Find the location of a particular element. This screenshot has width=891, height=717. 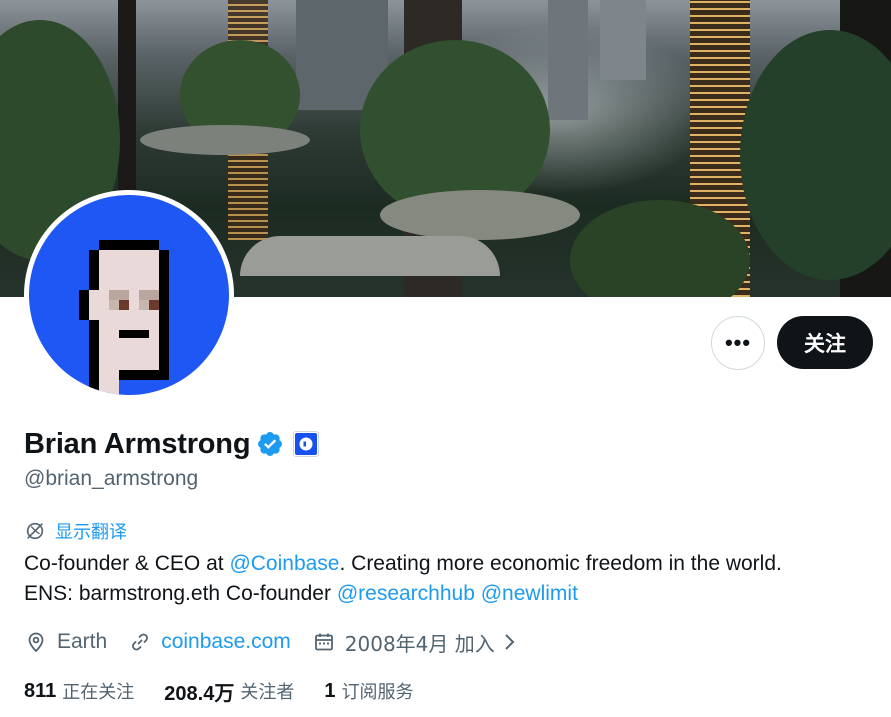

verified-badge-icon is located at coordinates (270, 444).